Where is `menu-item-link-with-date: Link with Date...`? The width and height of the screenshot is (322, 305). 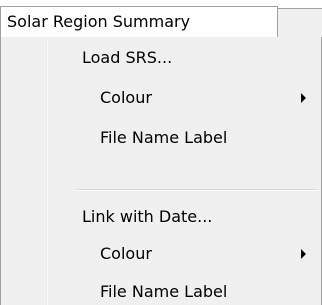
menu-item-link-with-date: Link with Date... is located at coordinates (184, 216).